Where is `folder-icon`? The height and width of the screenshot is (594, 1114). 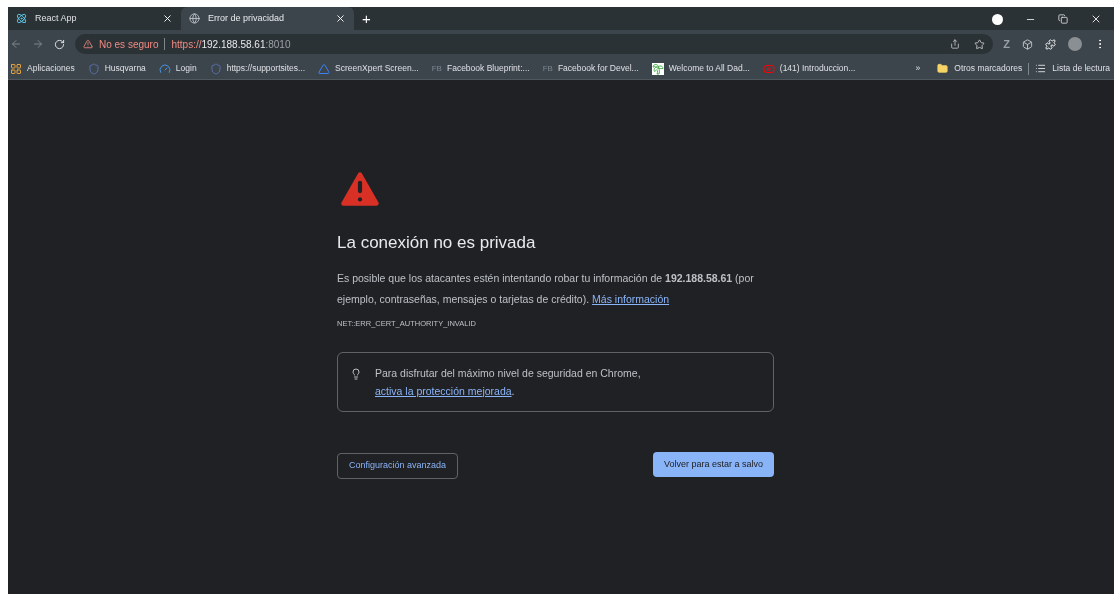 folder-icon is located at coordinates (943, 68).